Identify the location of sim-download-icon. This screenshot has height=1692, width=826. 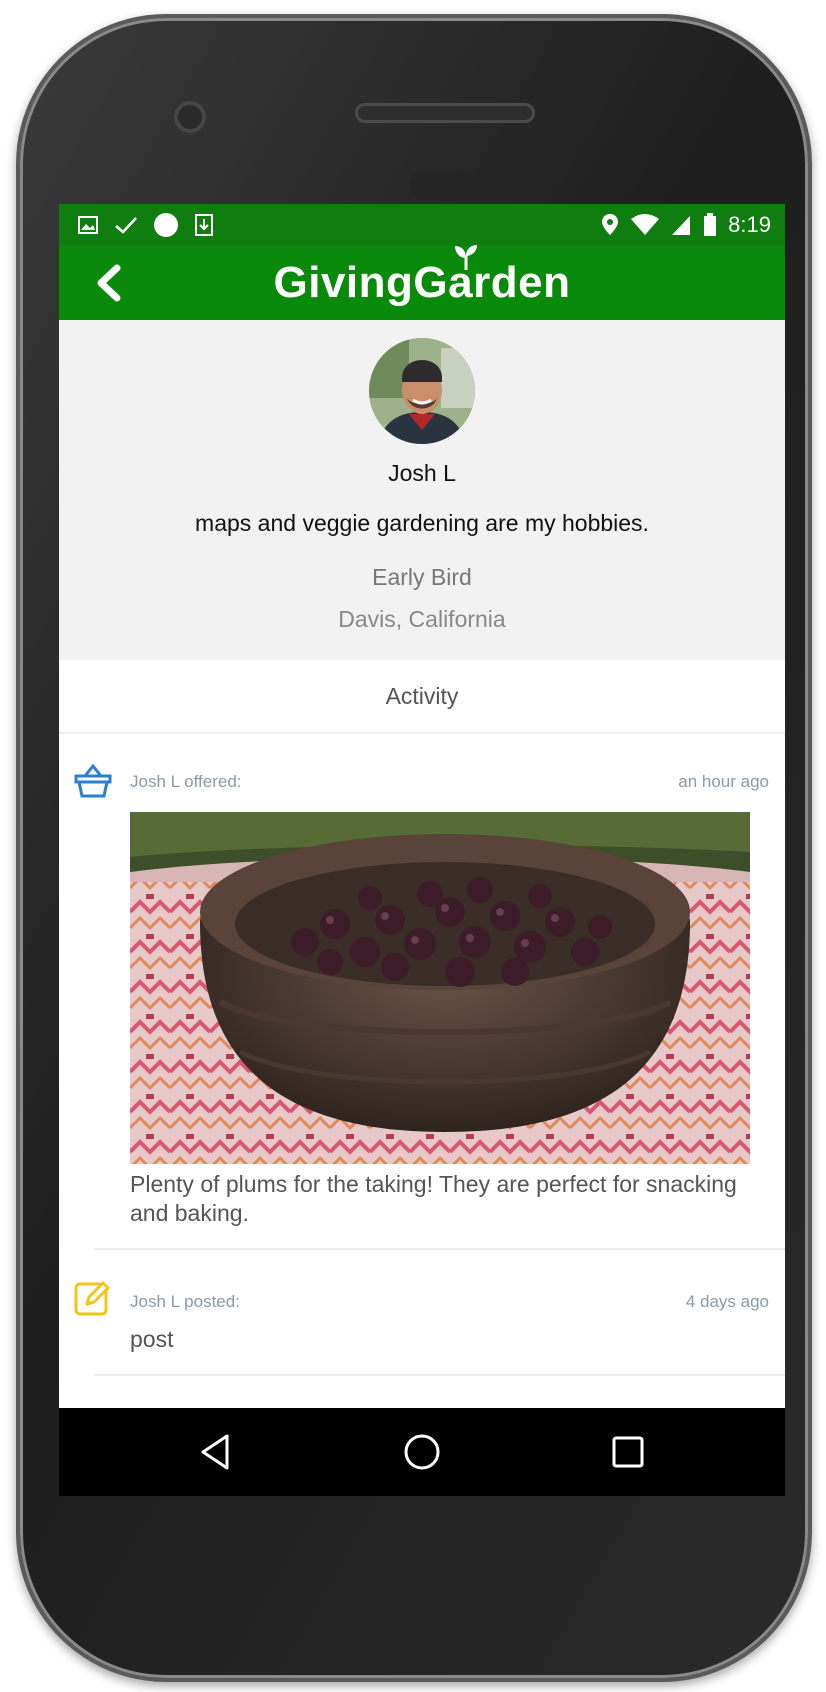
(204, 225).